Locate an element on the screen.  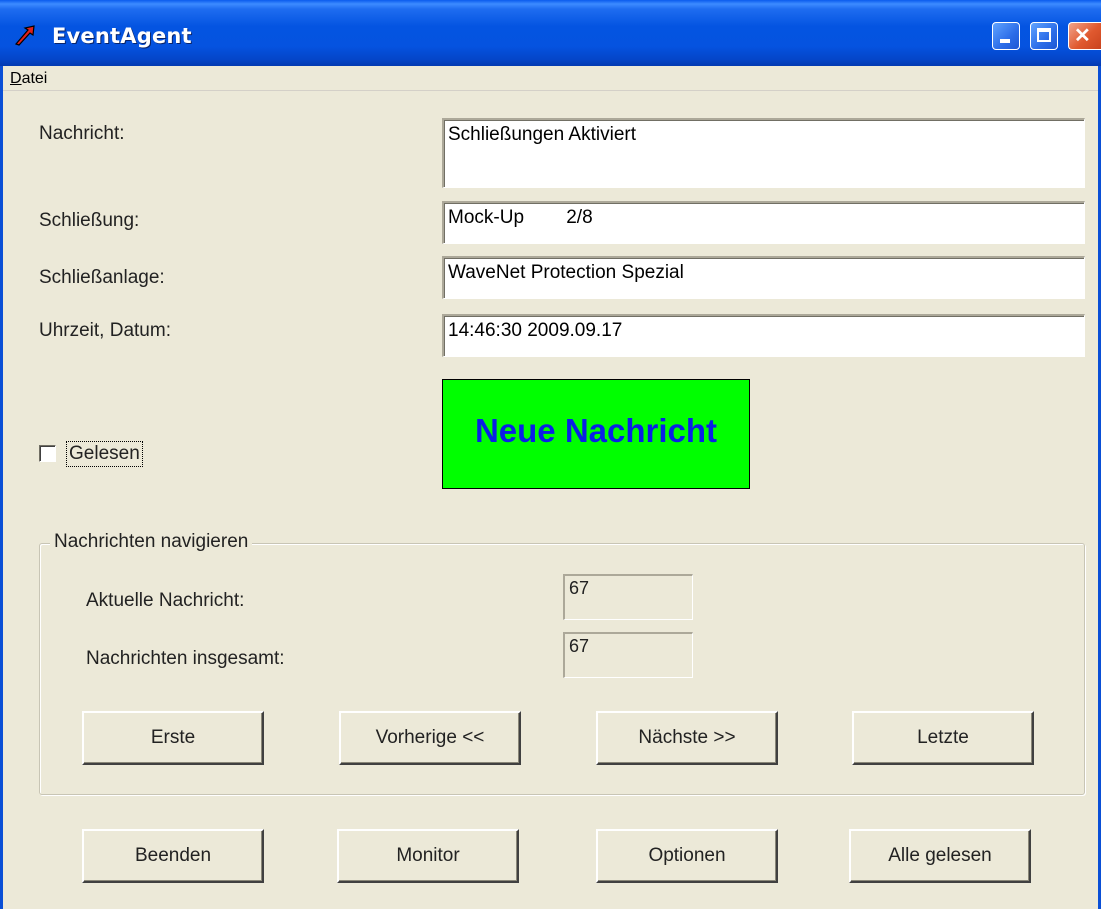
next-button: Nächste >> is located at coordinates (687, 738).